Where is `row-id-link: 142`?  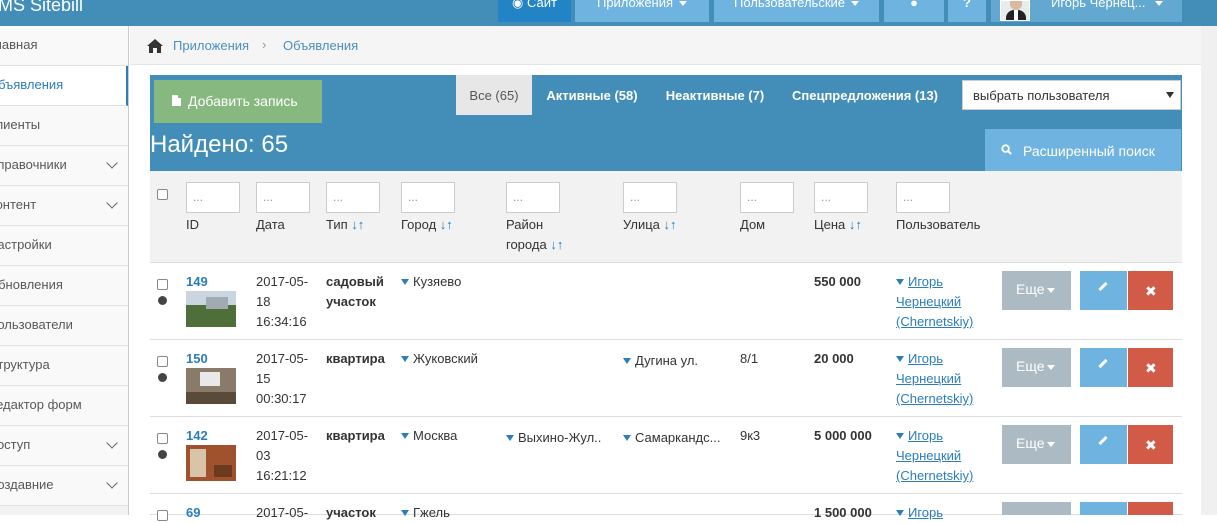 row-id-link: 142 is located at coordinates (197, 436).